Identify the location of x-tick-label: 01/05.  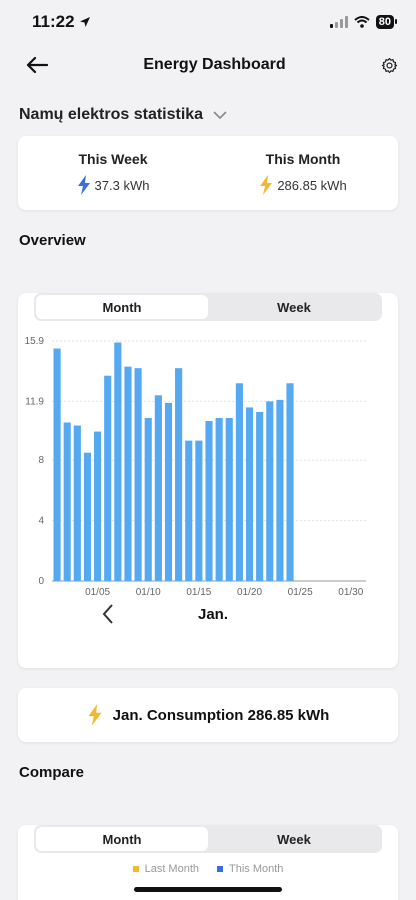
(97, 592).